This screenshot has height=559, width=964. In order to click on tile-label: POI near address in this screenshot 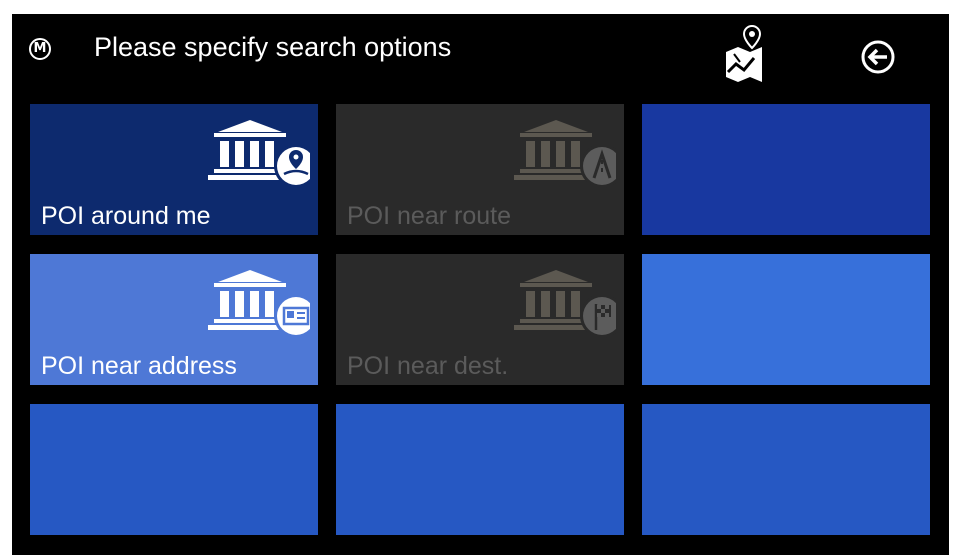, I will do `click(139, 366)`.